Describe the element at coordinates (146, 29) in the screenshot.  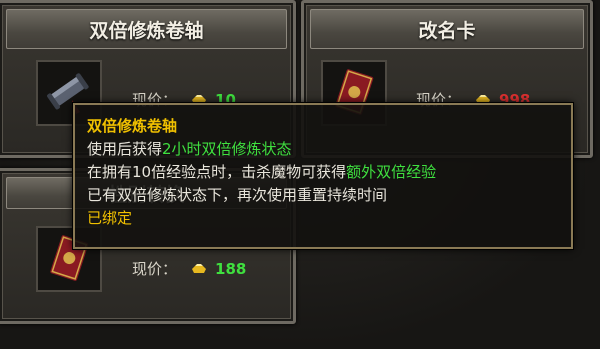
I see `item-title: 双倍修炼卷轴` at that location.